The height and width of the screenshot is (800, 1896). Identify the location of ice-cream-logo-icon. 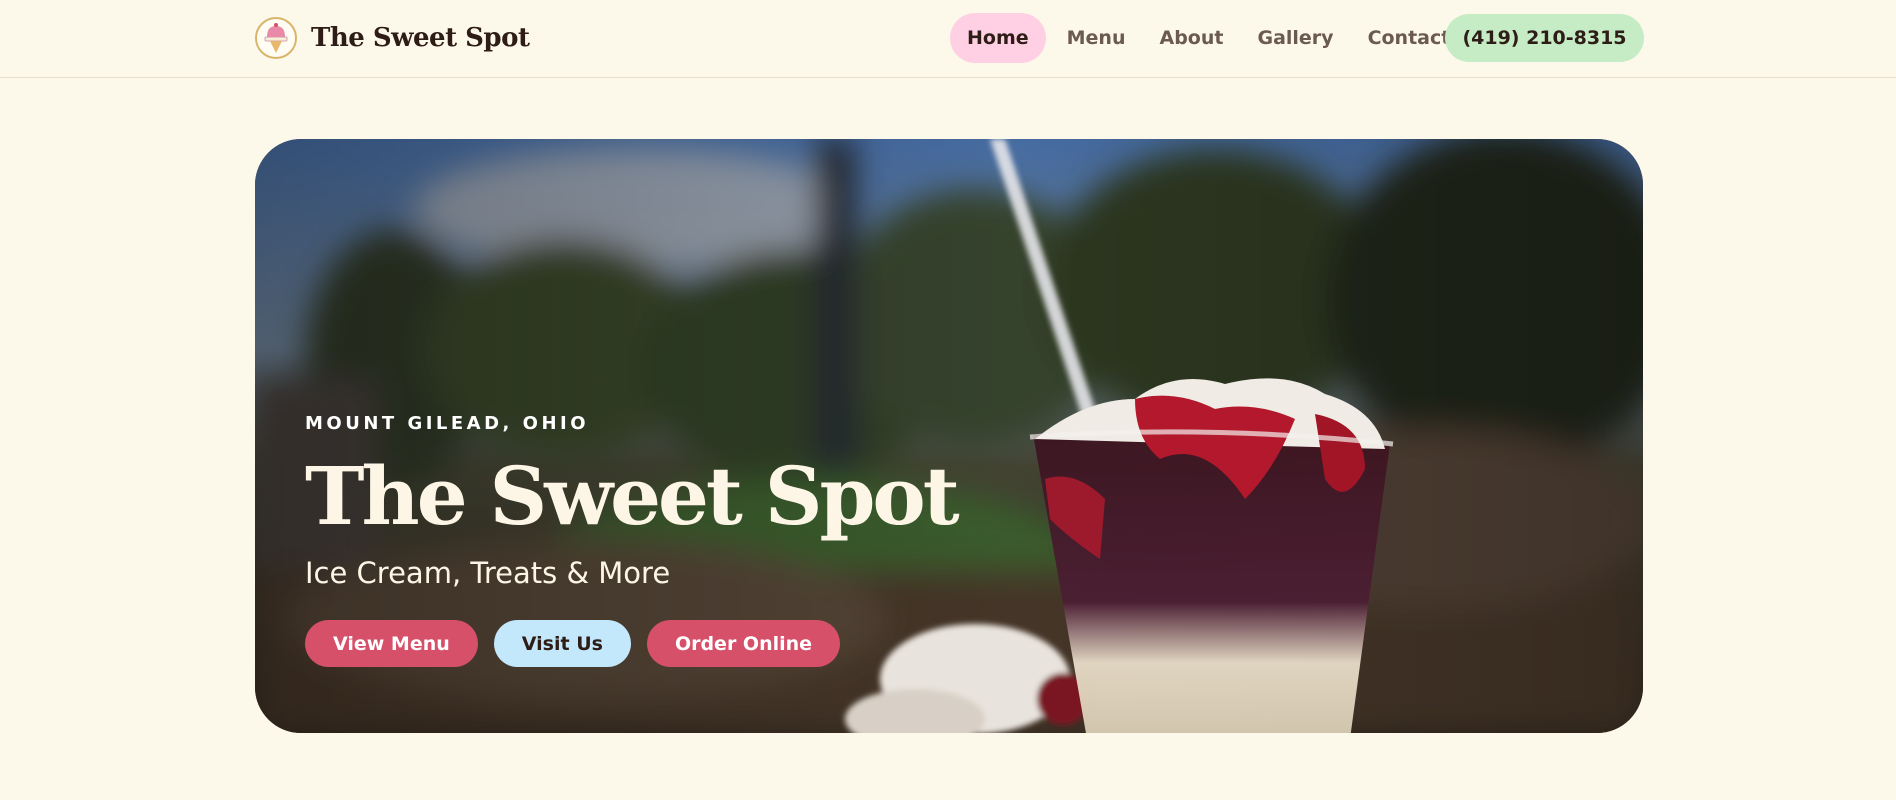
(276, 38).